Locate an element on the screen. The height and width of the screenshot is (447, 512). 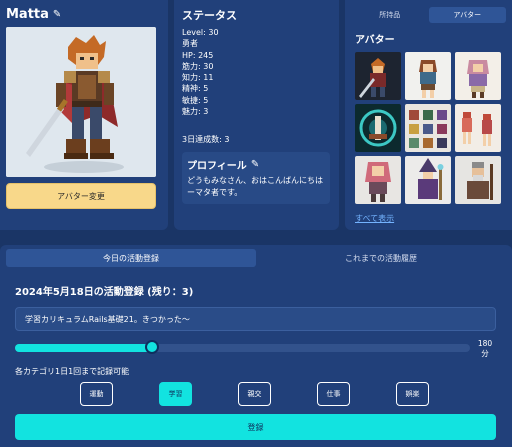
pixel-hero-image is located at coordinates (81, 102).